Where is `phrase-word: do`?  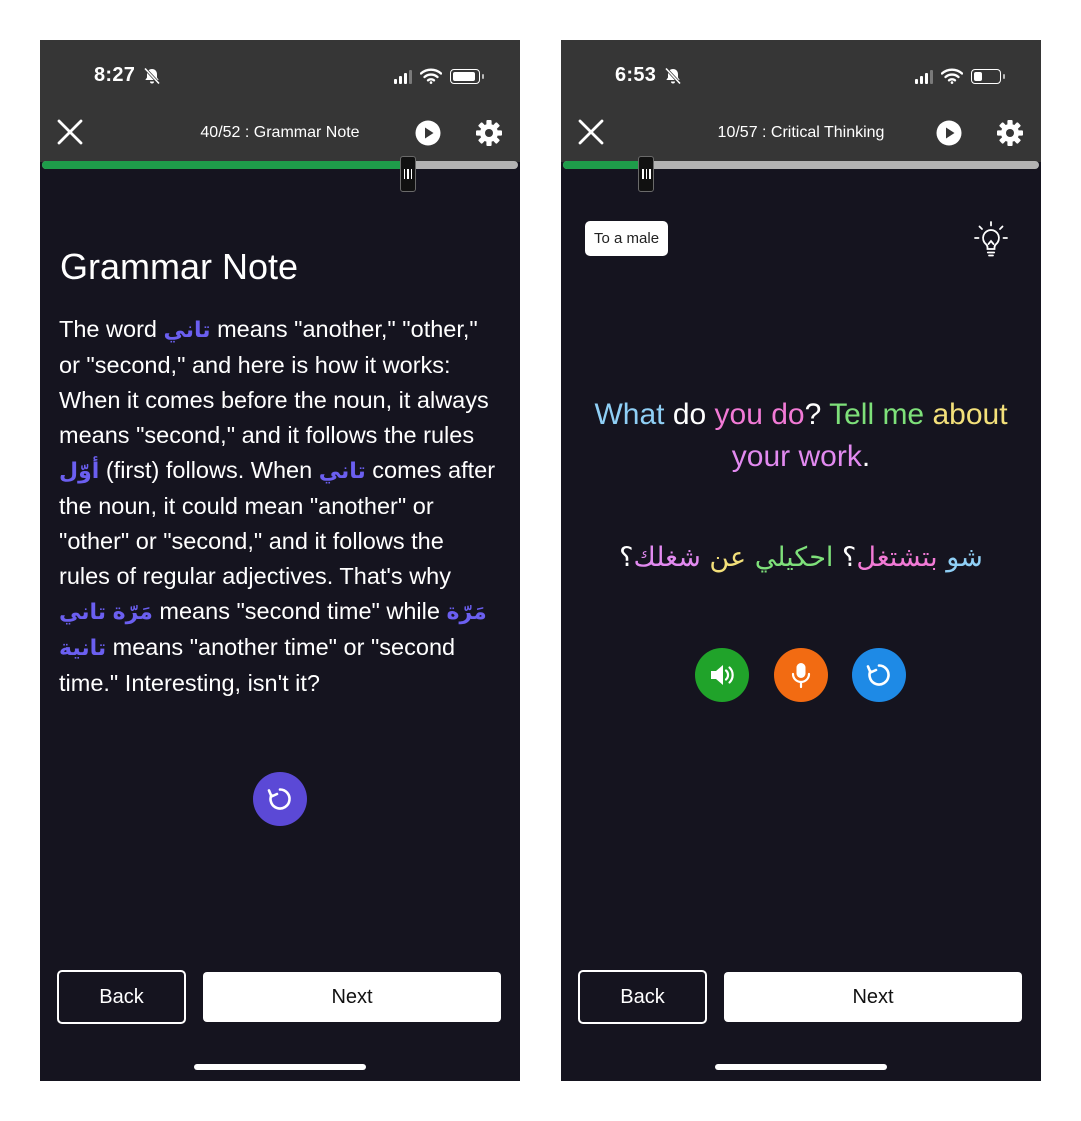
phrase-word: do is located at coordinates (689, 414).